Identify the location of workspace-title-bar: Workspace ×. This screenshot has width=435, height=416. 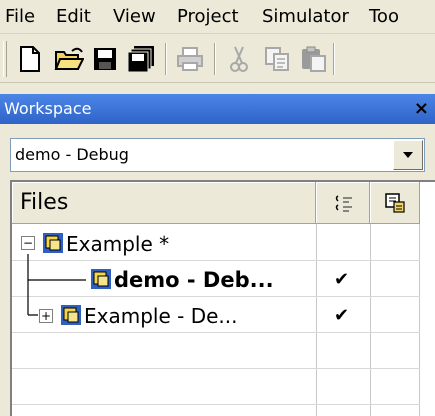
(217, 109).